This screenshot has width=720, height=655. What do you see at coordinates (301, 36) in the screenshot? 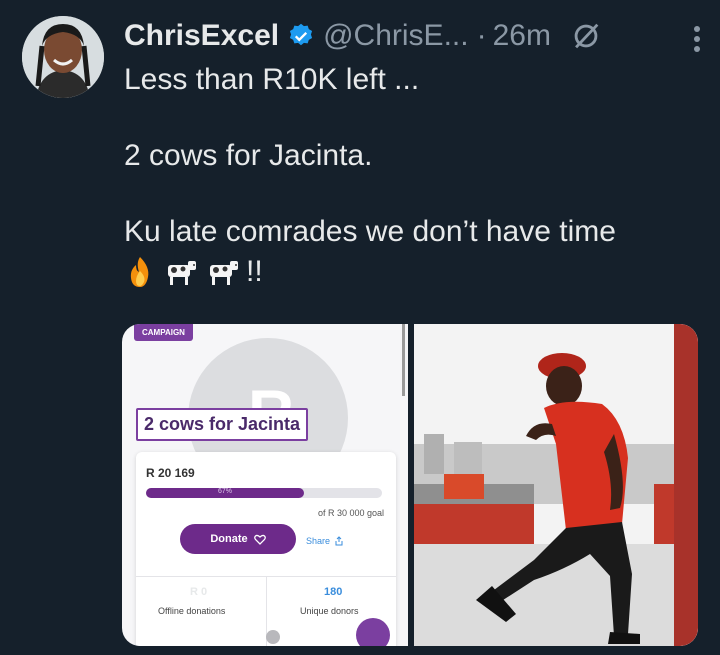
I see `verified-badge-icon` at bounding box center [301, 36].